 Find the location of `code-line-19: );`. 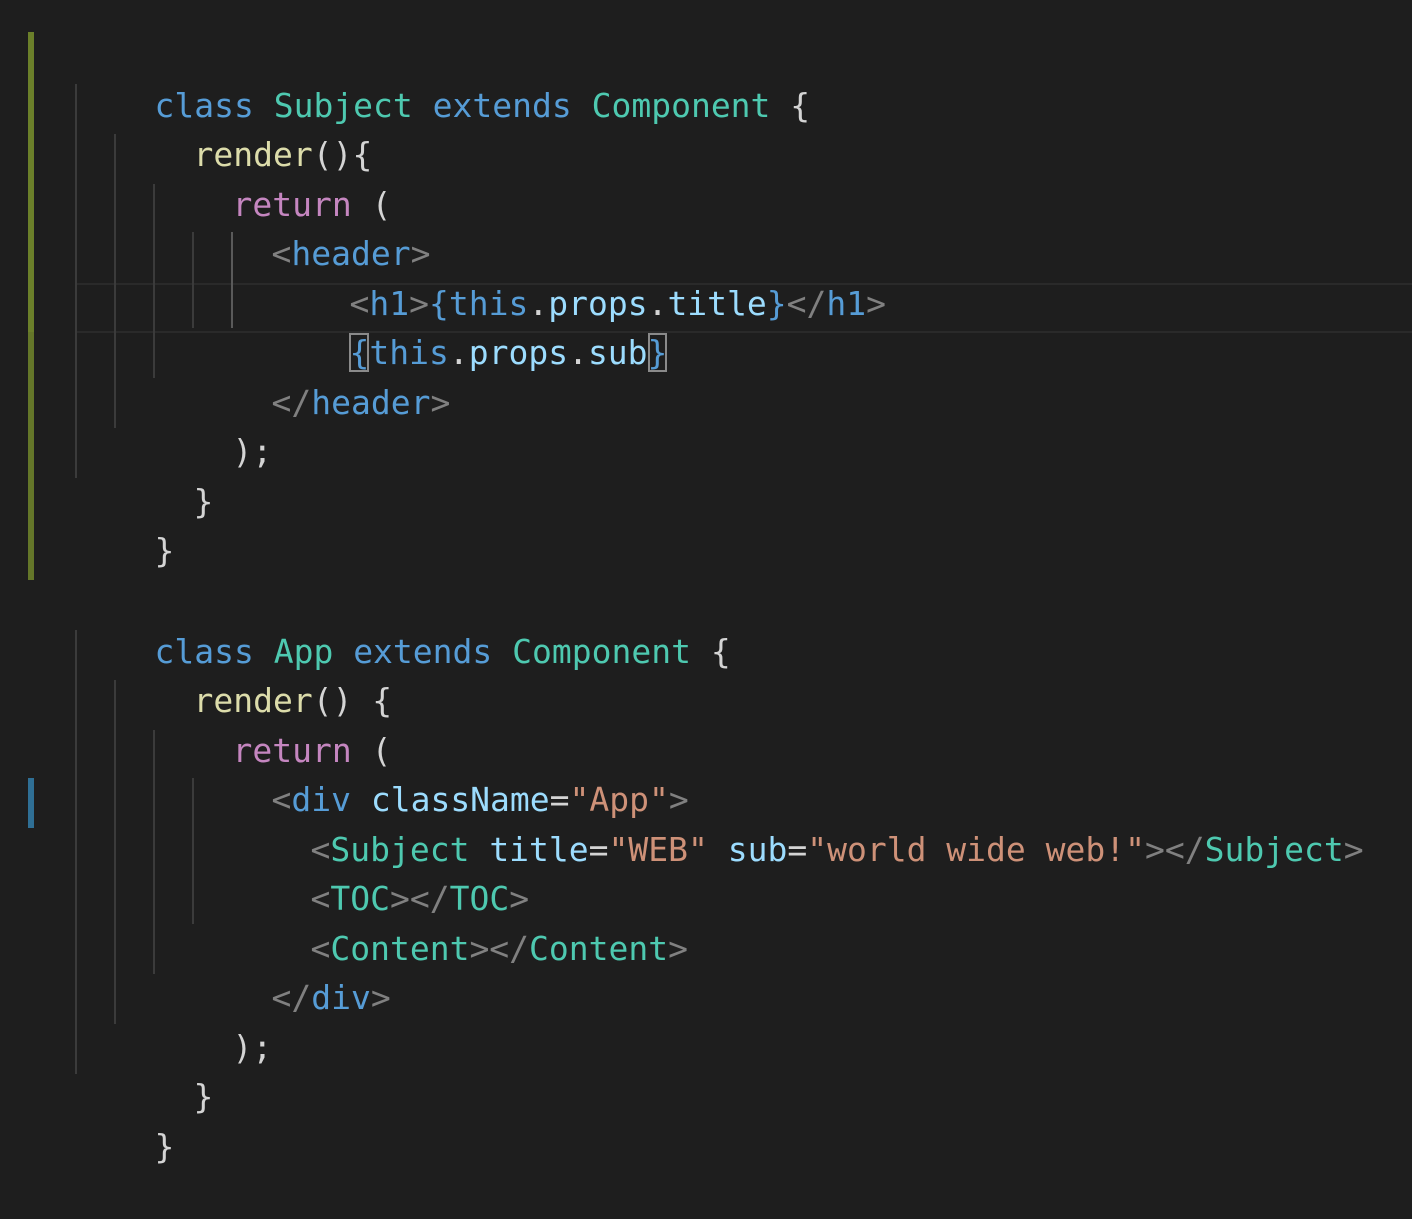

code-line-19: ); is located at coordinates (212, 1021).